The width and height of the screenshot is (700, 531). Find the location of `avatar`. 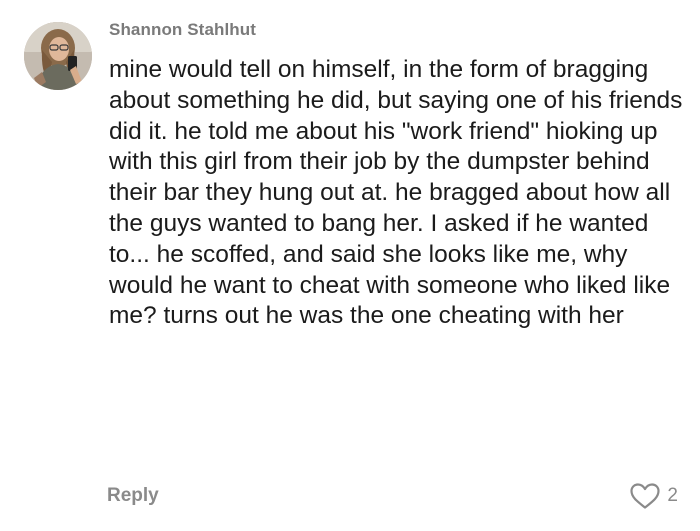

avatar is located at coordinates (58, 56).